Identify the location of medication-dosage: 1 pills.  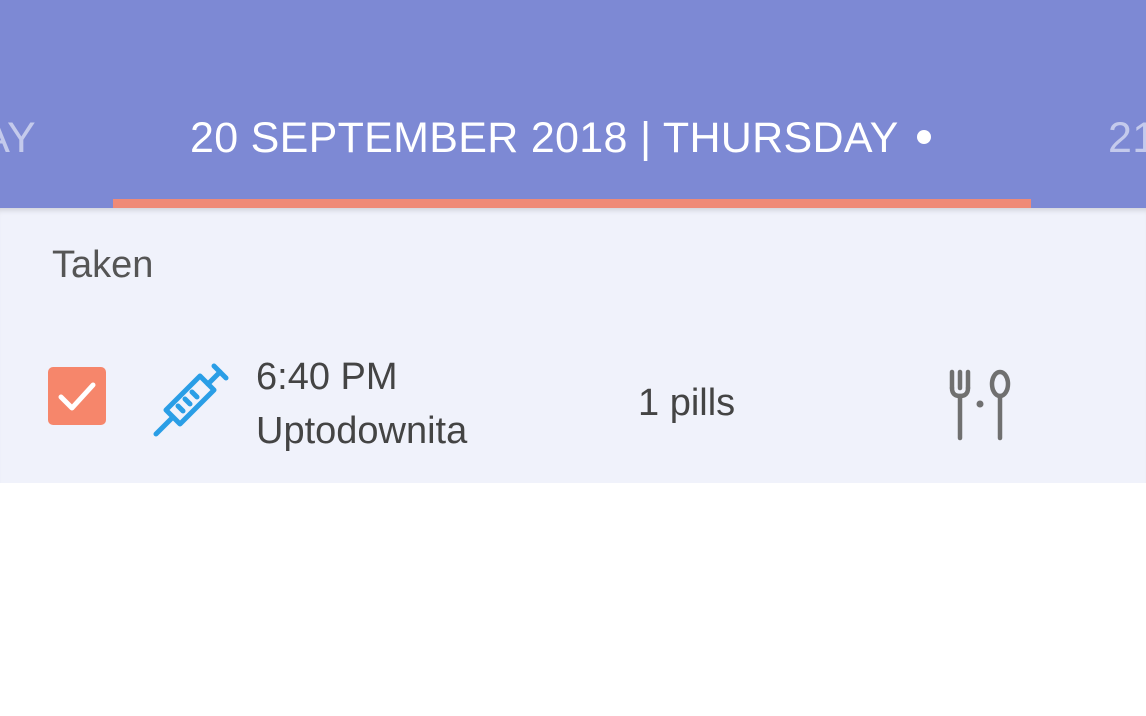
(687, 403).